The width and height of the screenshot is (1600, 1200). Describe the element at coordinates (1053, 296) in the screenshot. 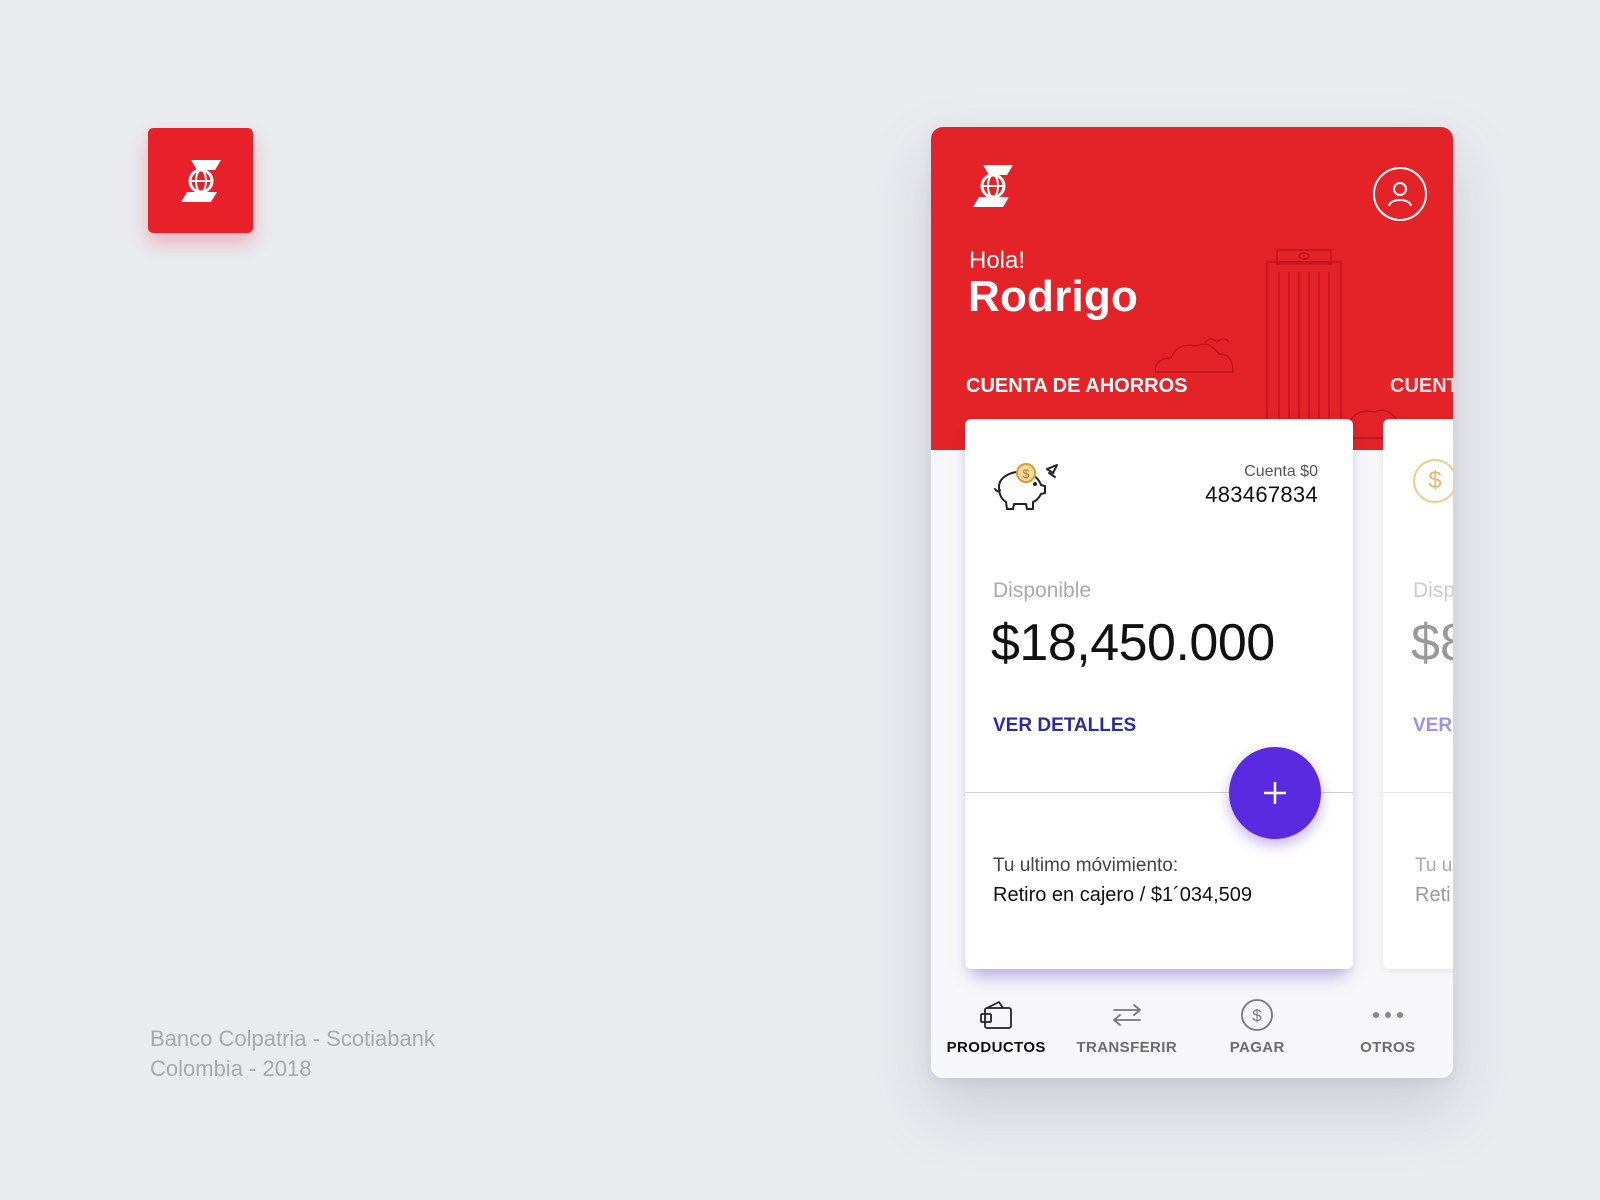

I see `user-name: Rodrigo` at that location.